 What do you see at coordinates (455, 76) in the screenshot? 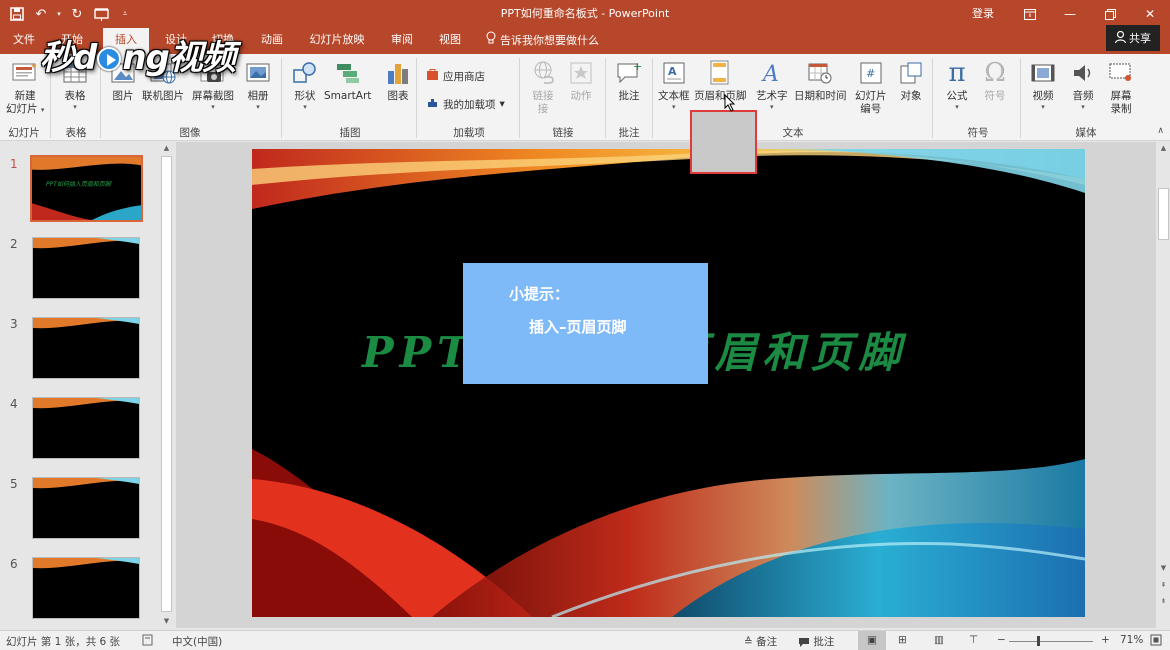
I see `store-button: 应用商店` at bounding box center [455, 76].